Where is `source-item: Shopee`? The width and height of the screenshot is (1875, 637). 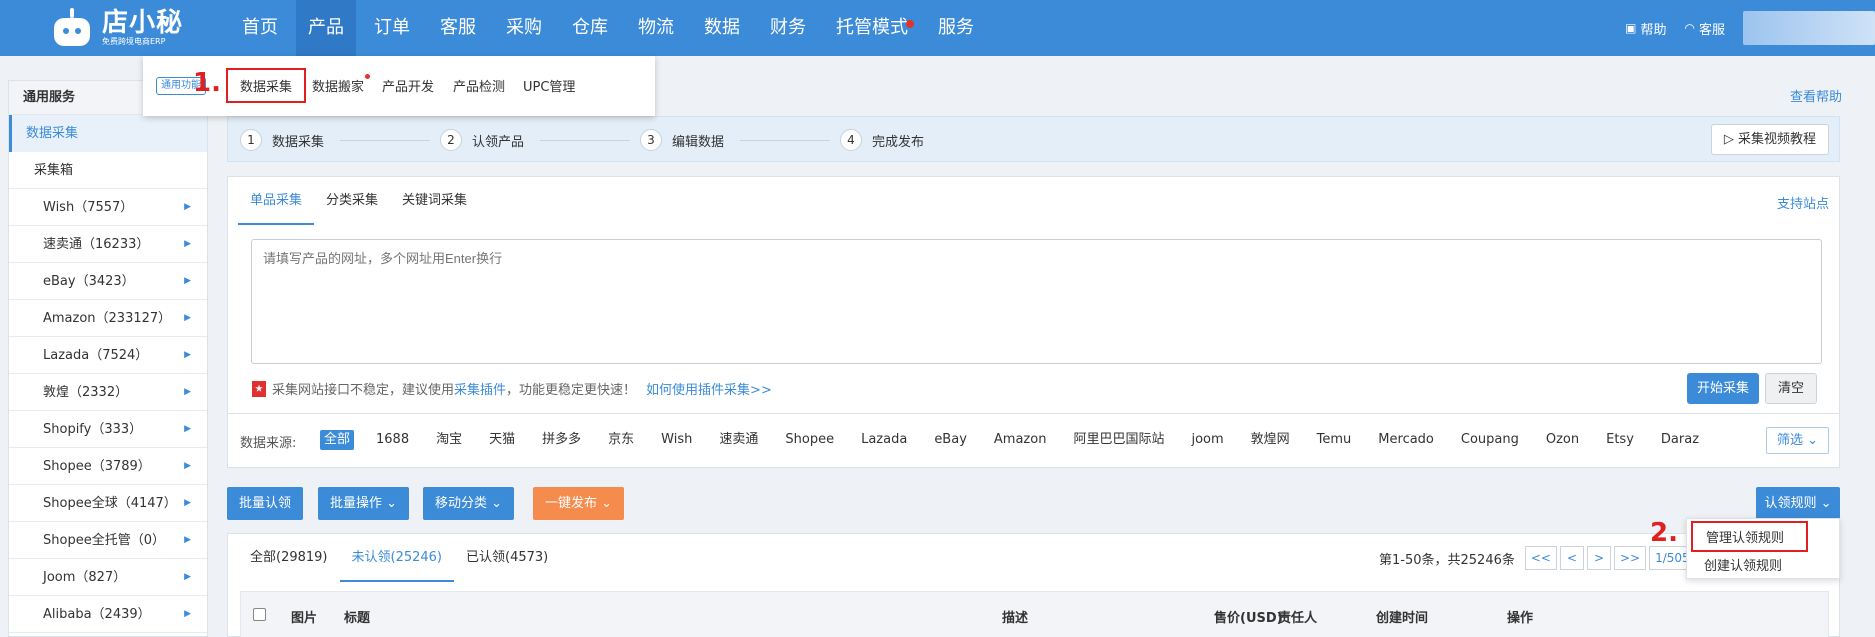
source-item: Shopee is located at coordinates (809, 440).